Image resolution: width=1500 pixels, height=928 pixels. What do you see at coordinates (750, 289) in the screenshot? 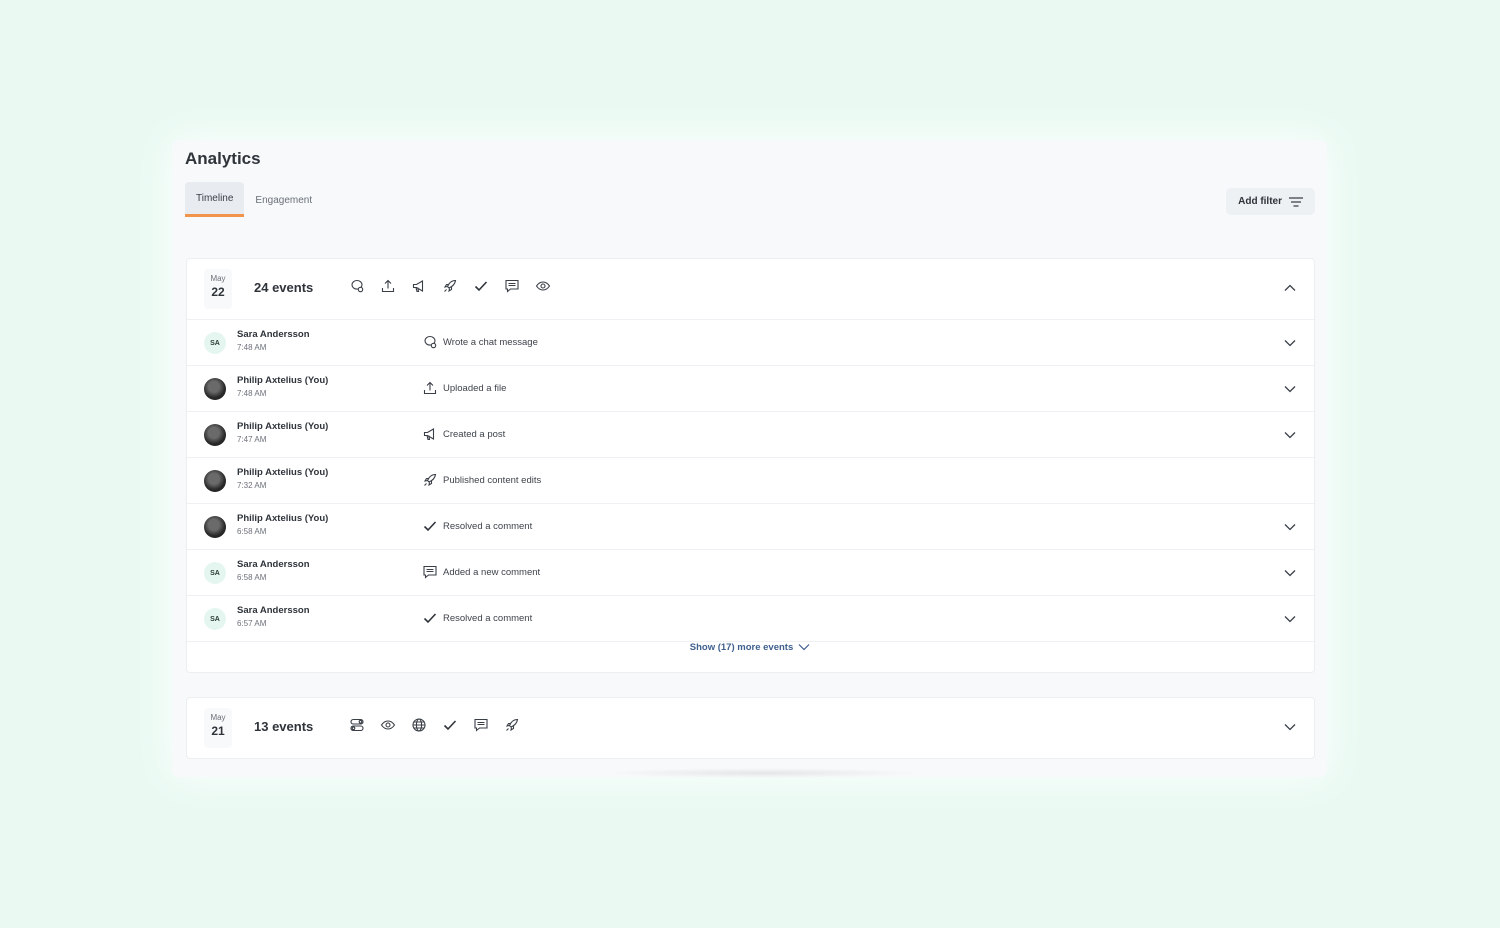
I see `group-header: May 22 24 events` at bounding box center [750, 289].